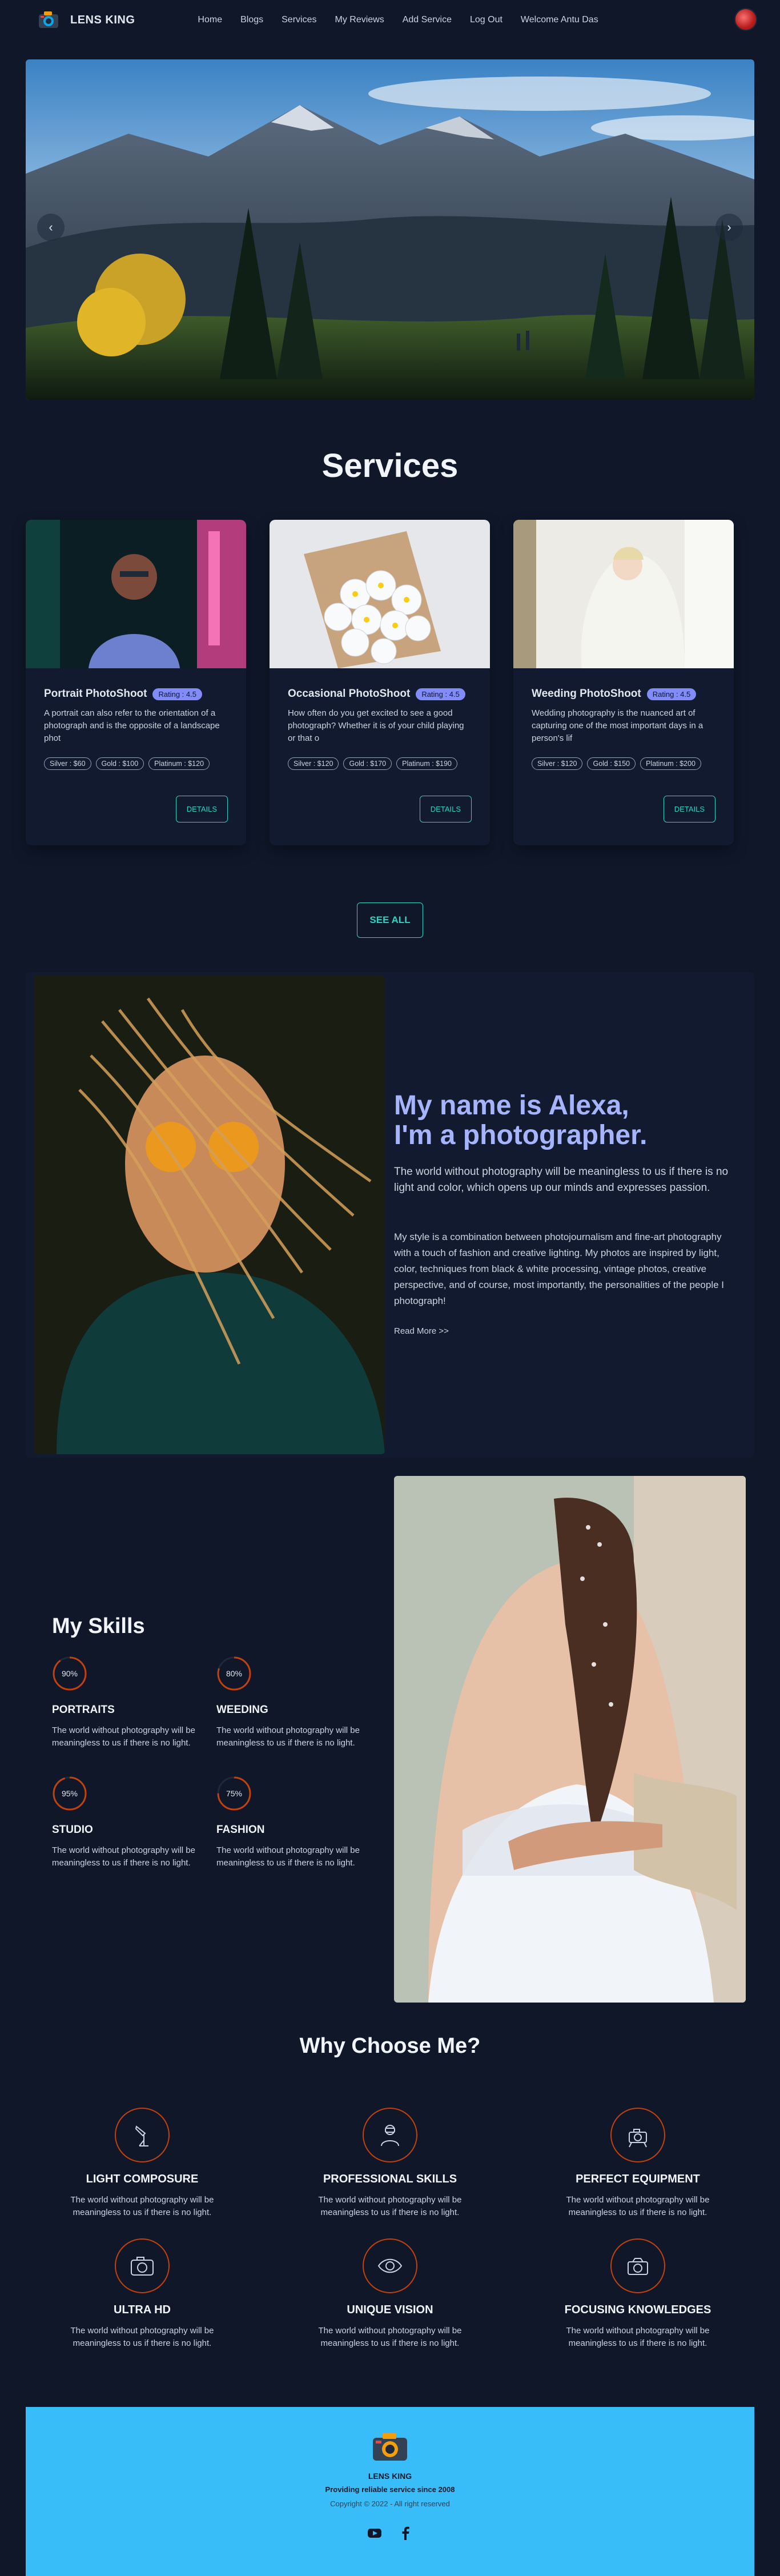 This screenshot has height=2576, width=780. I want to click on skill-name: FASHION, so click(240, 1830).